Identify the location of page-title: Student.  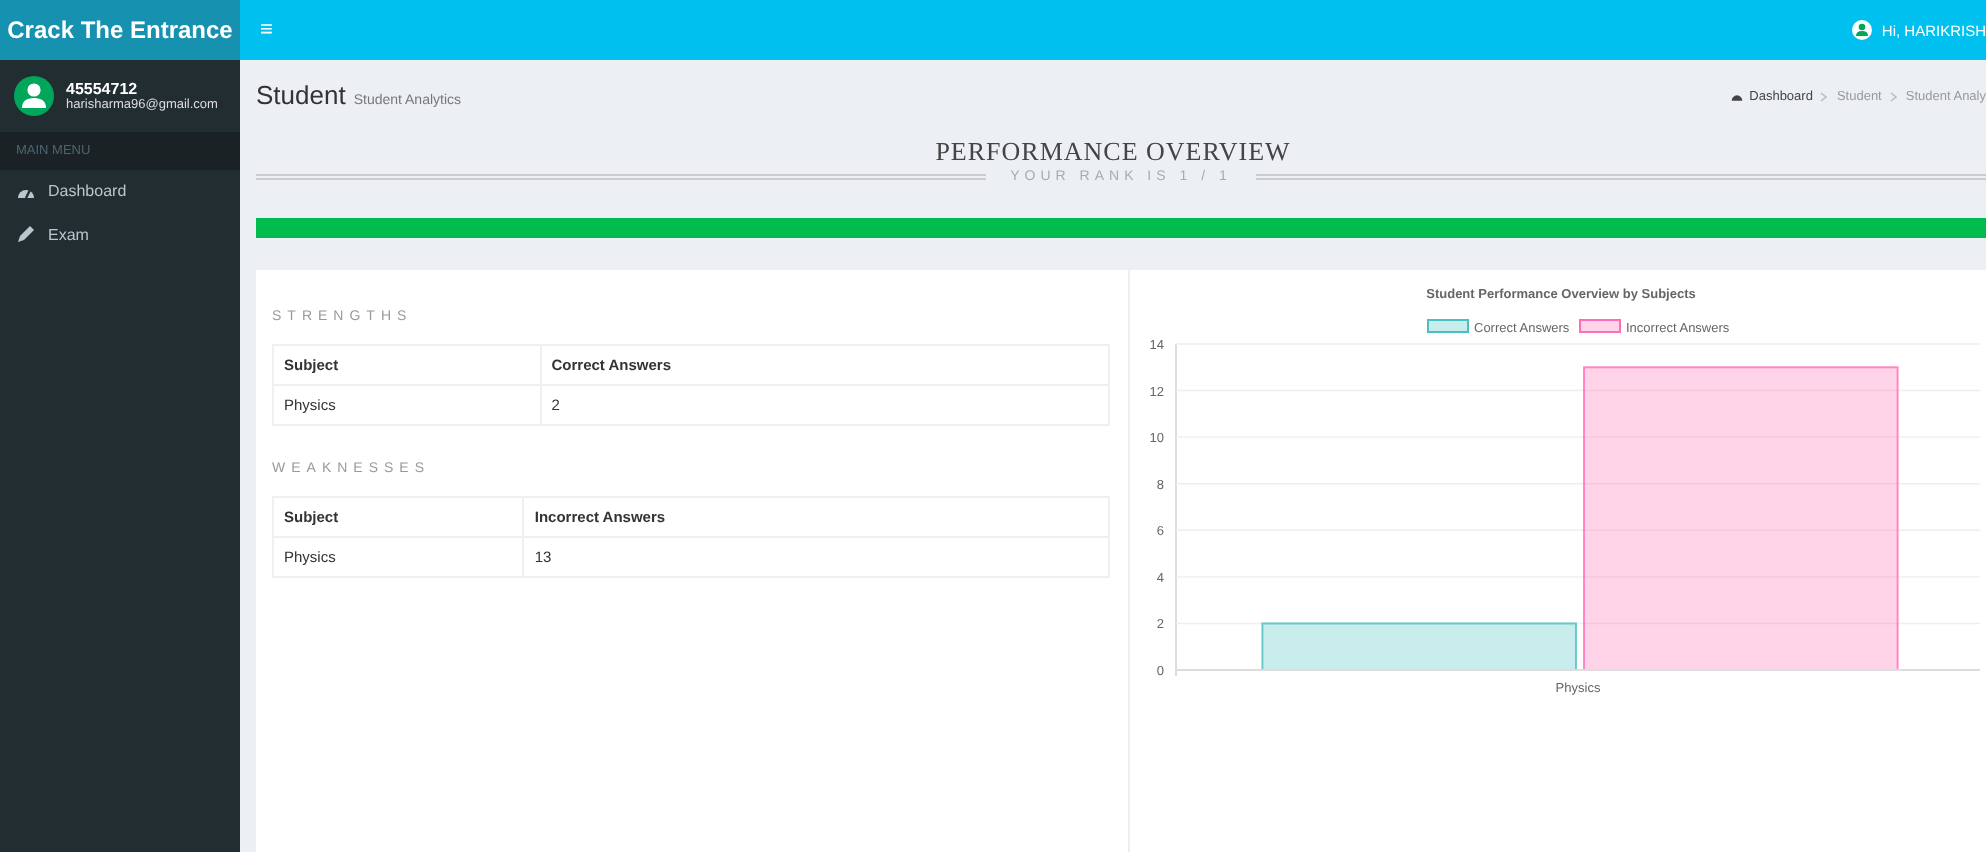
(301, 95).